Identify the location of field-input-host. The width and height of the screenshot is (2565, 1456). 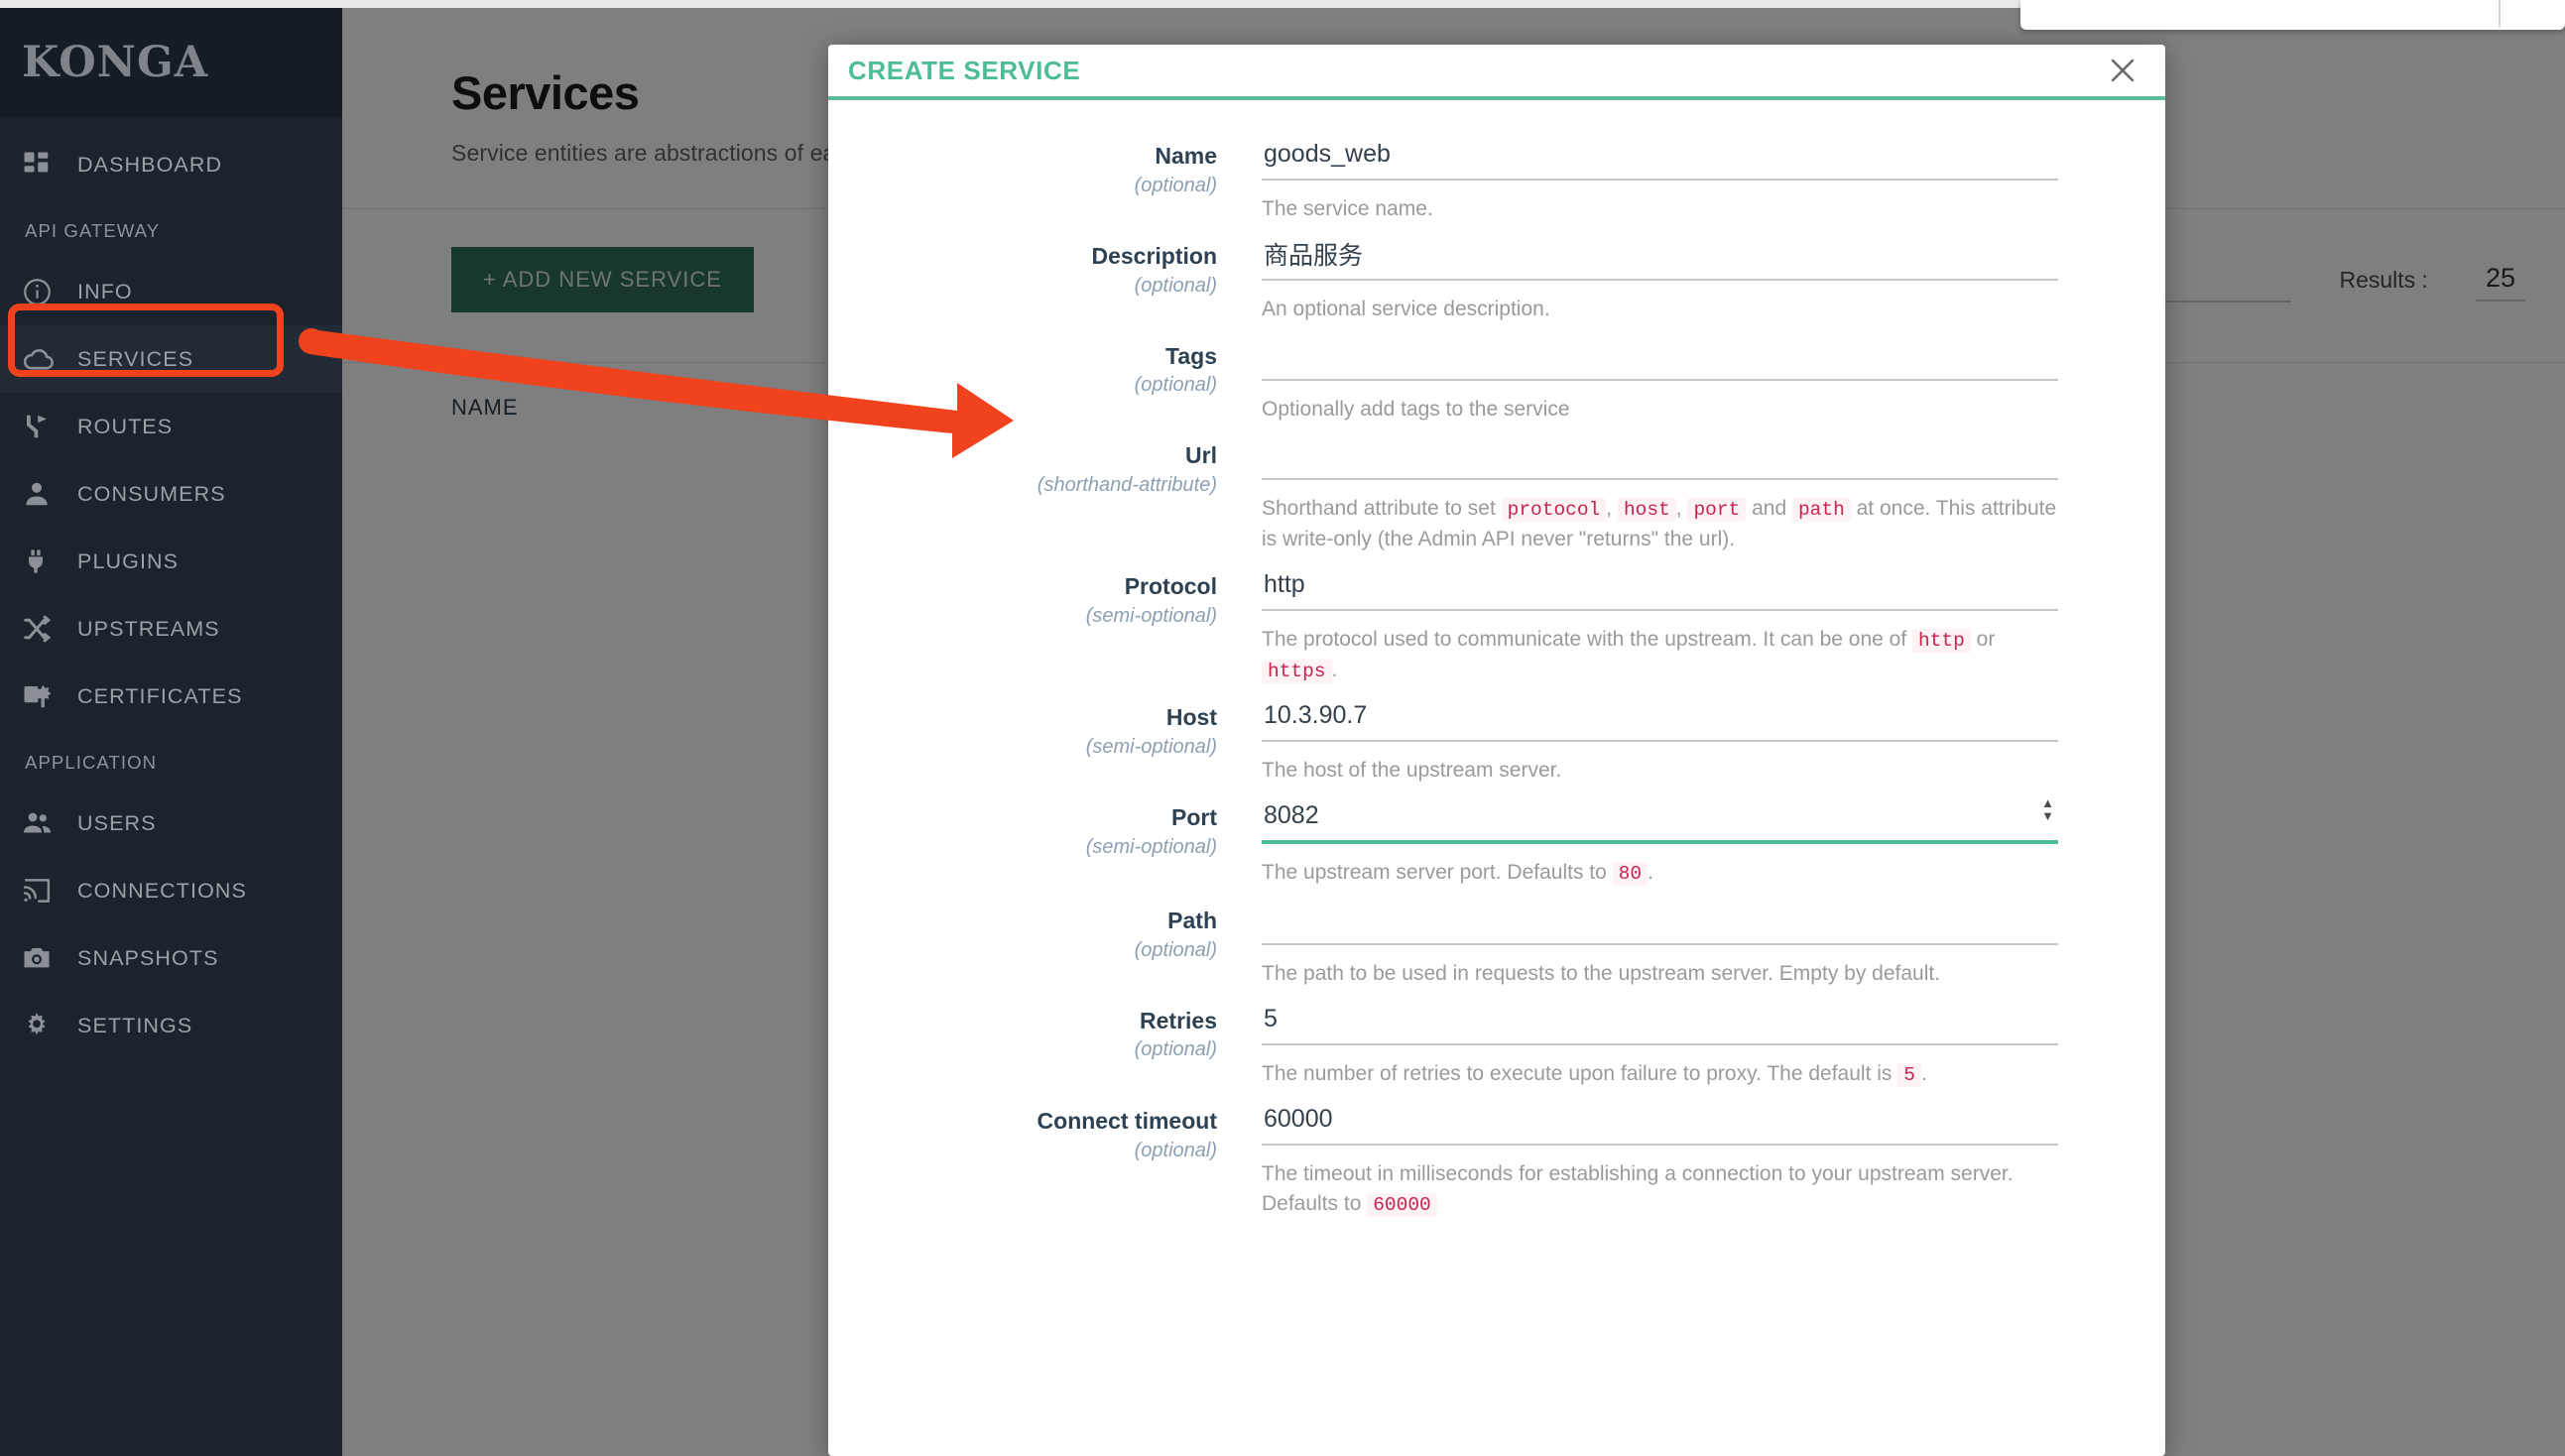
(1660, 720).